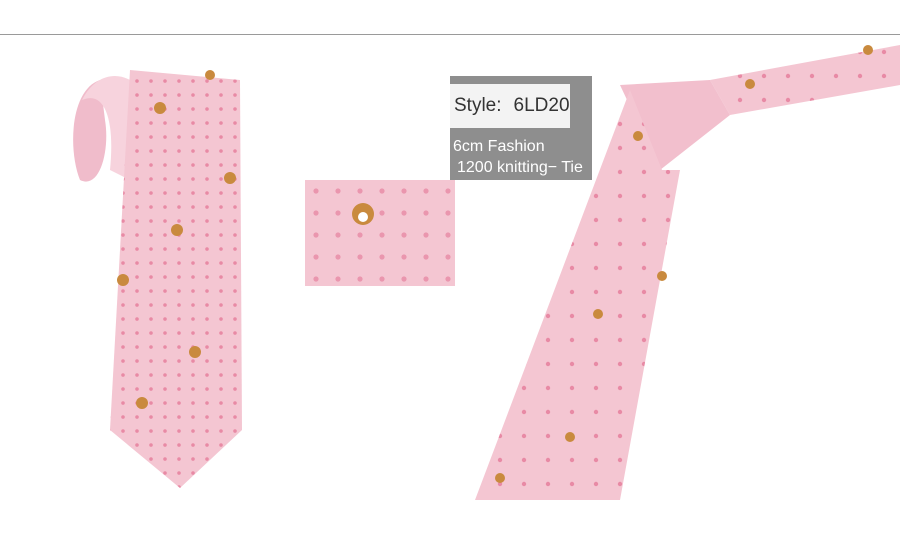  Describe the element at coordinates (450, 34) in the screenshot. I see `top-divider` at that location.